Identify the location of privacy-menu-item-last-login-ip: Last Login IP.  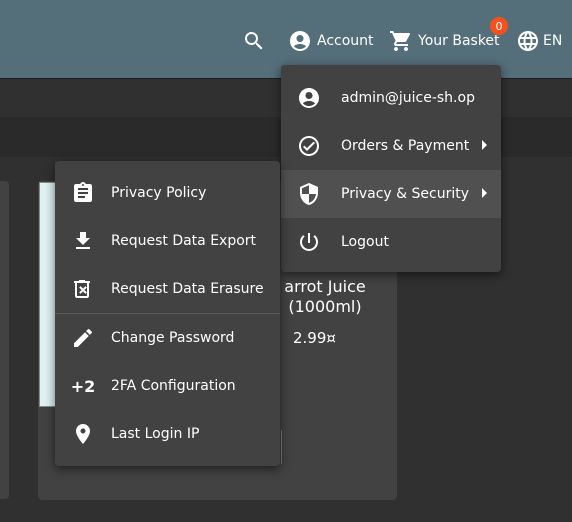
(167, 434).